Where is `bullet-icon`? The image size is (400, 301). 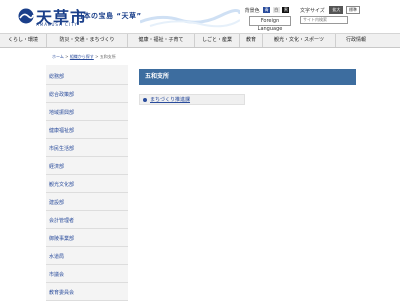
bullet-icon is located at coordinates (145, 100).